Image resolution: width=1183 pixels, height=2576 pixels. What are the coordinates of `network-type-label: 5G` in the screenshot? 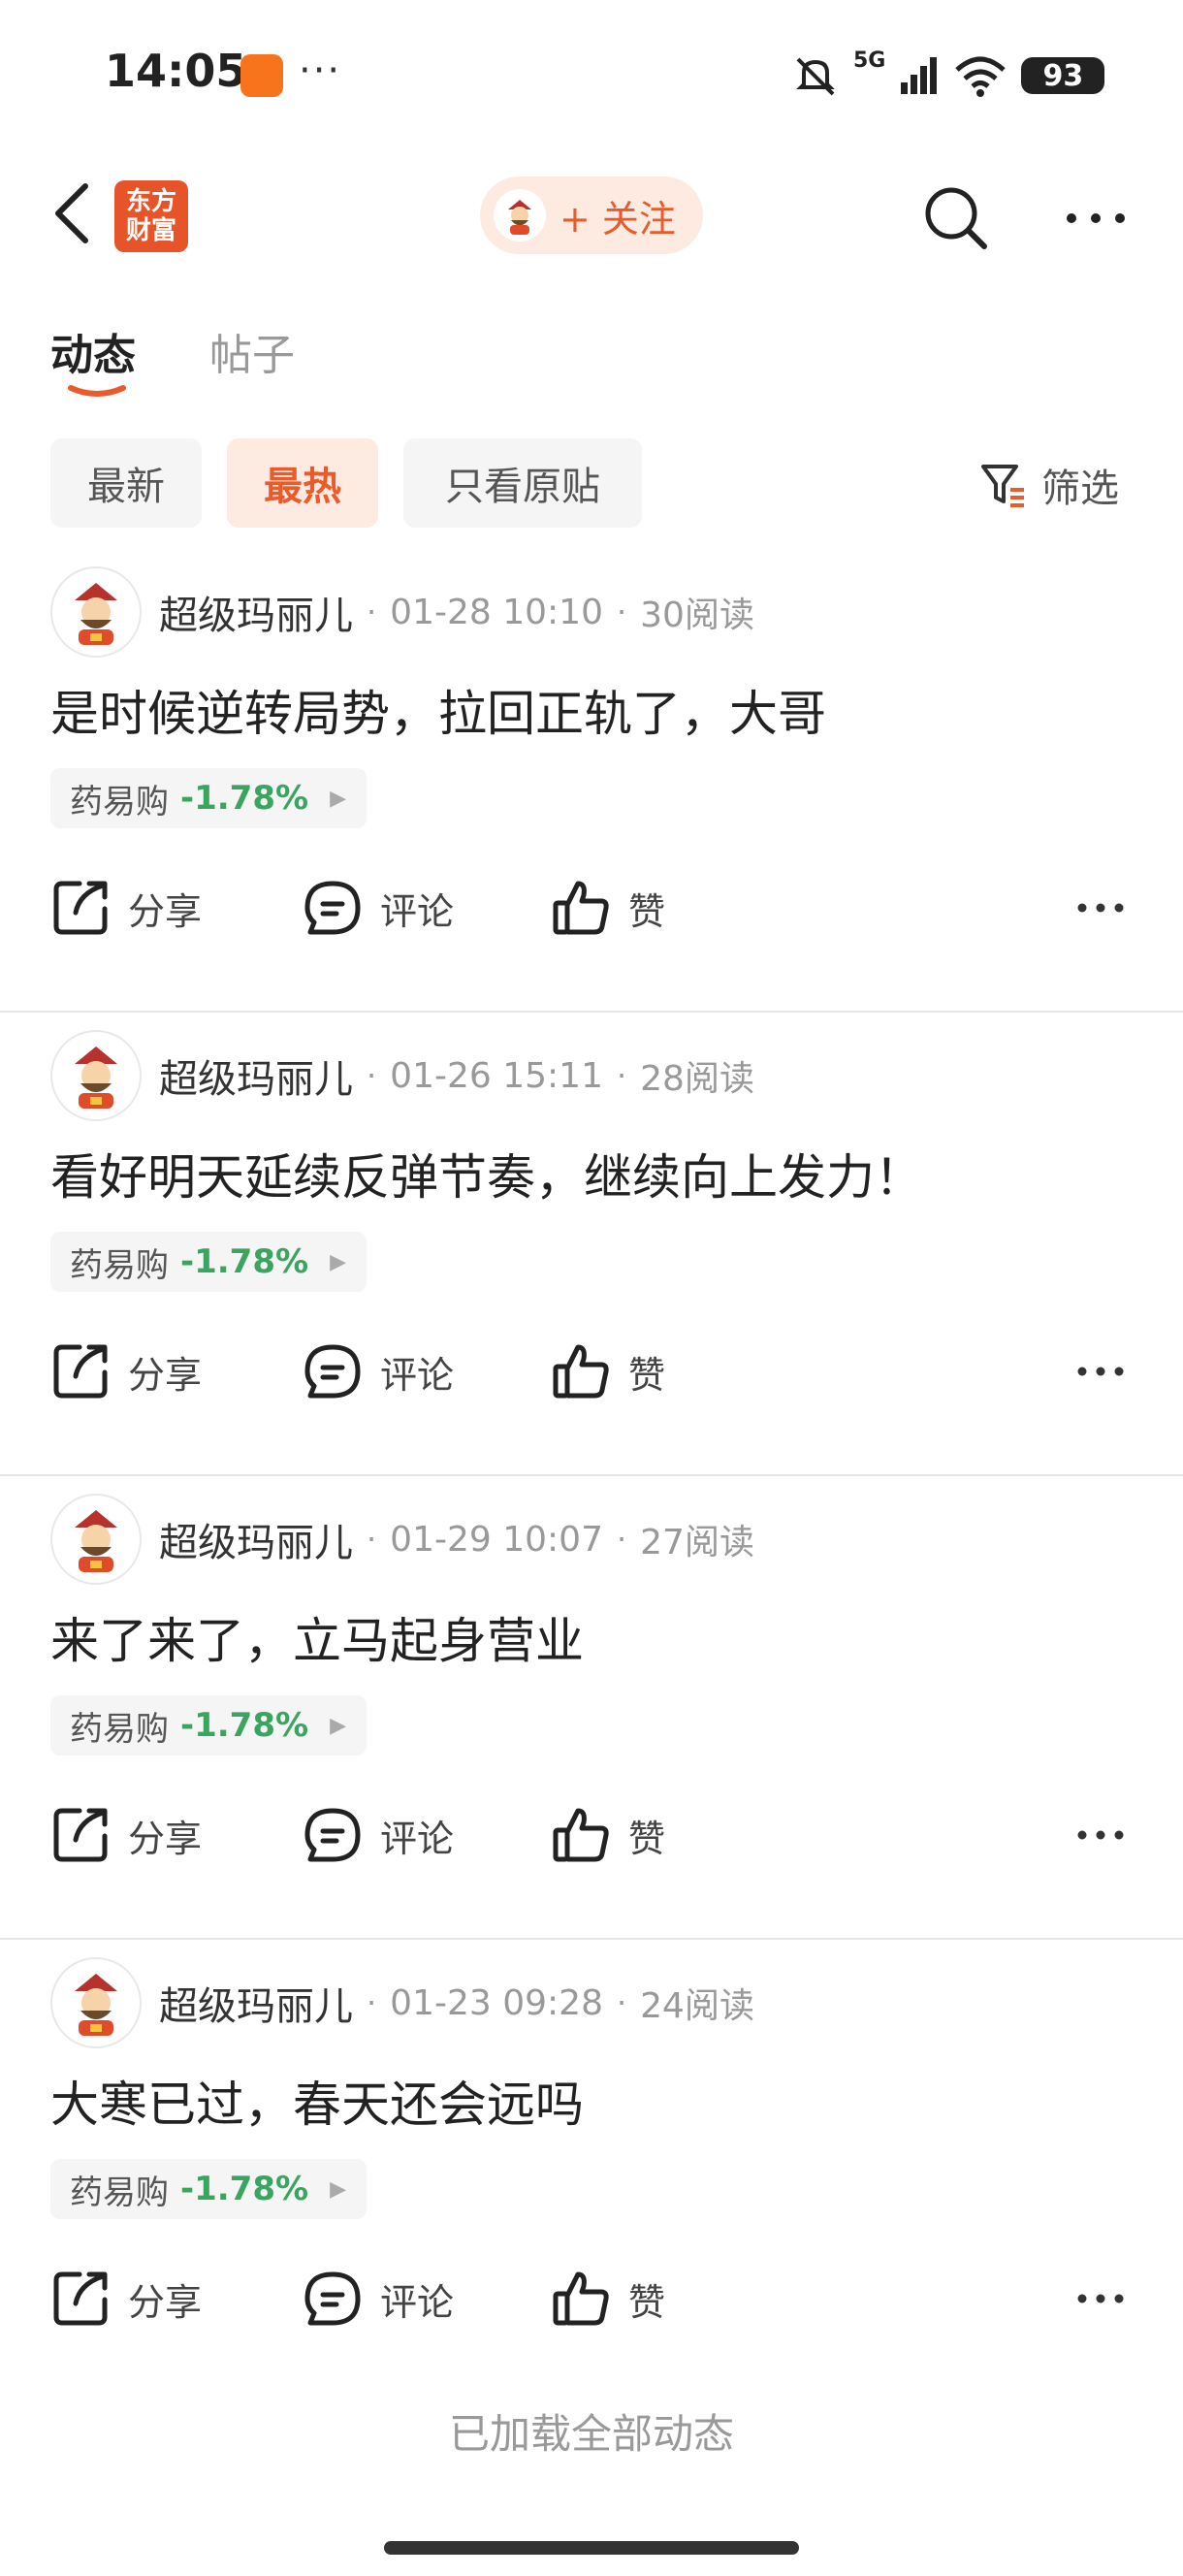 It's located at (869, 60).